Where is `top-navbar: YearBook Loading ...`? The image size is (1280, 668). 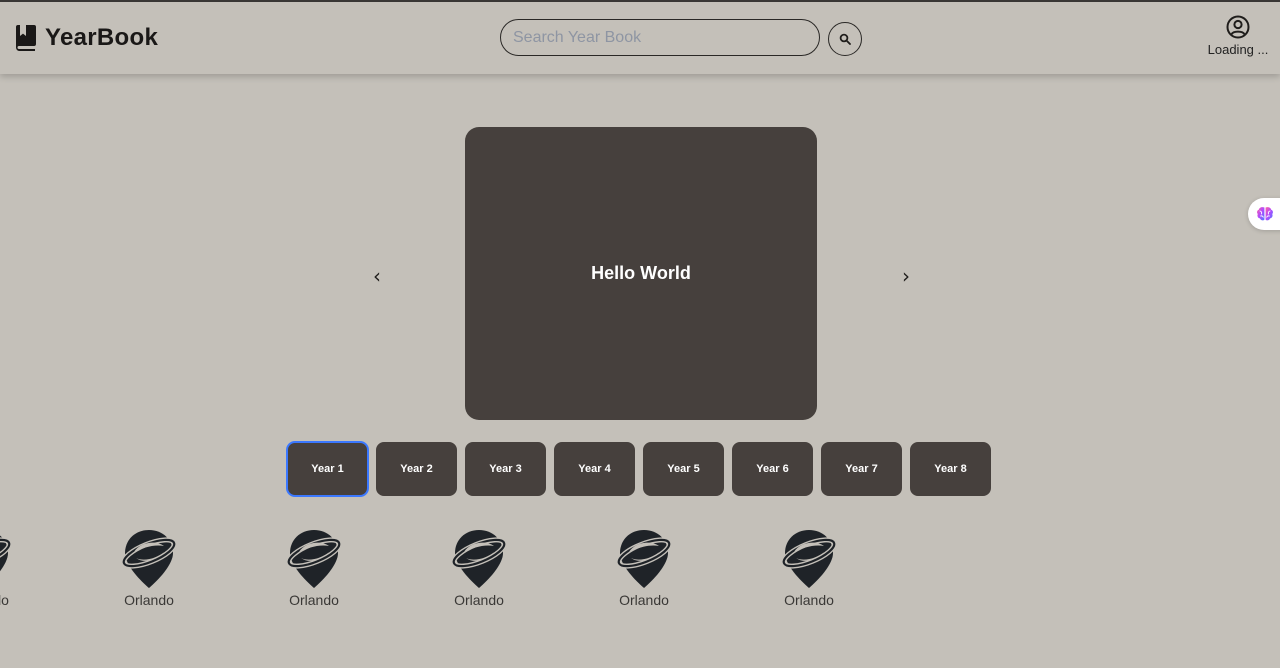 top-navbar: YearBook Loading ... is located at coordinates (640, 38).